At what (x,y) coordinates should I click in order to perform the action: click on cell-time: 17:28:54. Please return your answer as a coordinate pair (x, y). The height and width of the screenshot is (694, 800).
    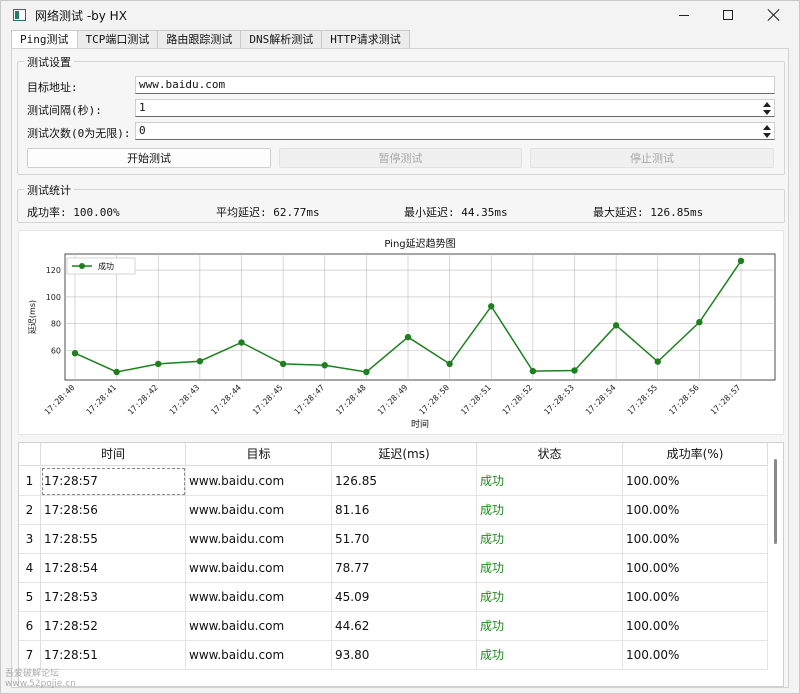
    Looking at the image, I should click on (113, 568).